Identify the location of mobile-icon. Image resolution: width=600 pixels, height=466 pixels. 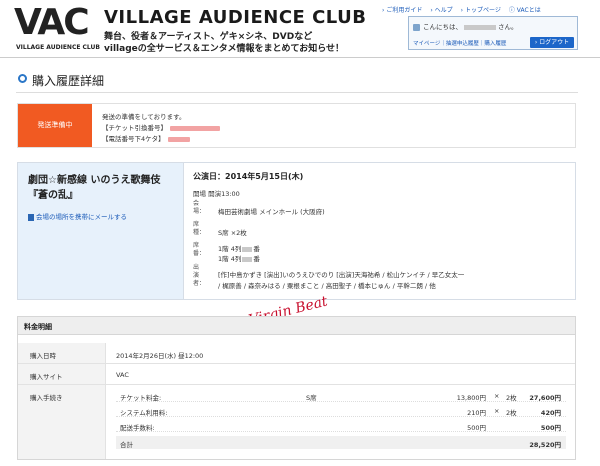
(31, 217).